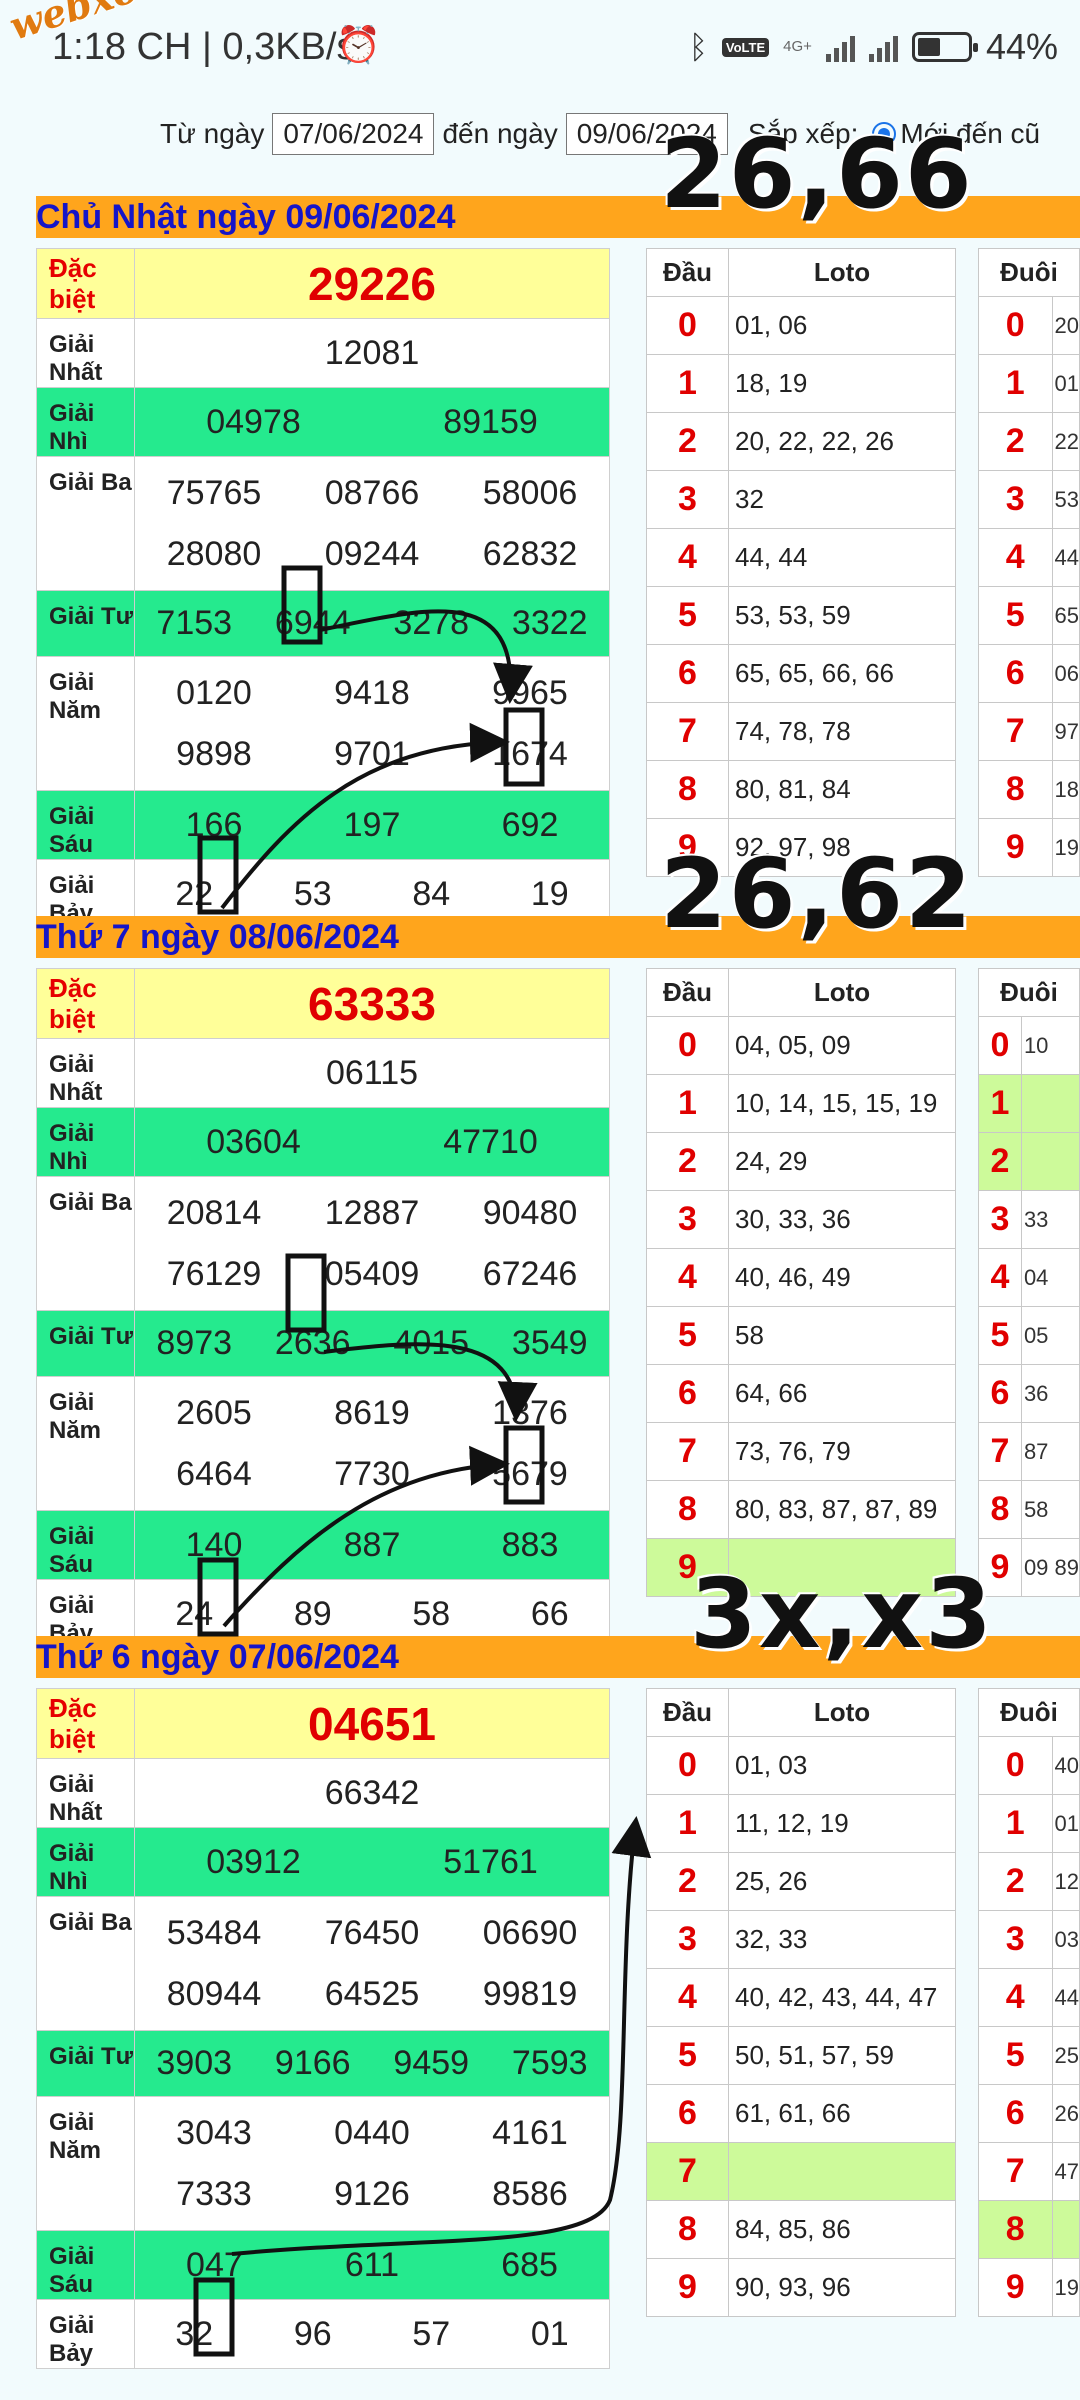 The image size is (1080, 2400). I want to click on special-prize-value: 63333, so click(372, 1003).